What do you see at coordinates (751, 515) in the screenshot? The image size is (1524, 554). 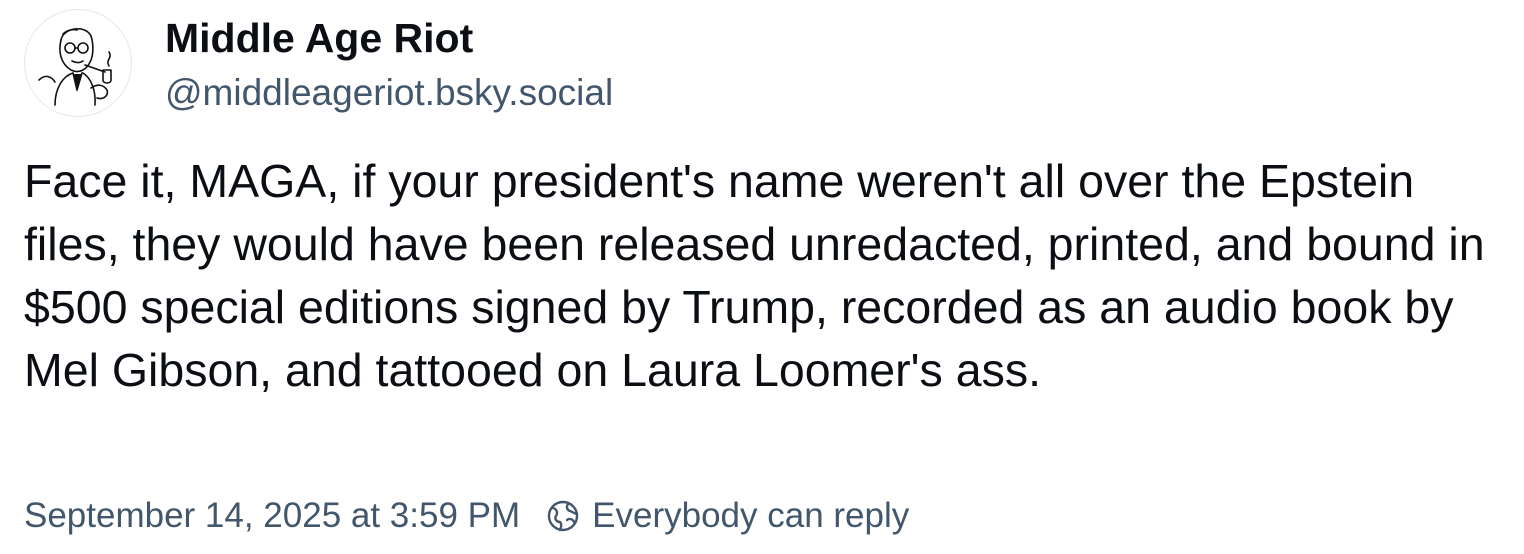 I see `reply-setting-label: Everybody can reply` at bounding box center [751, 515].